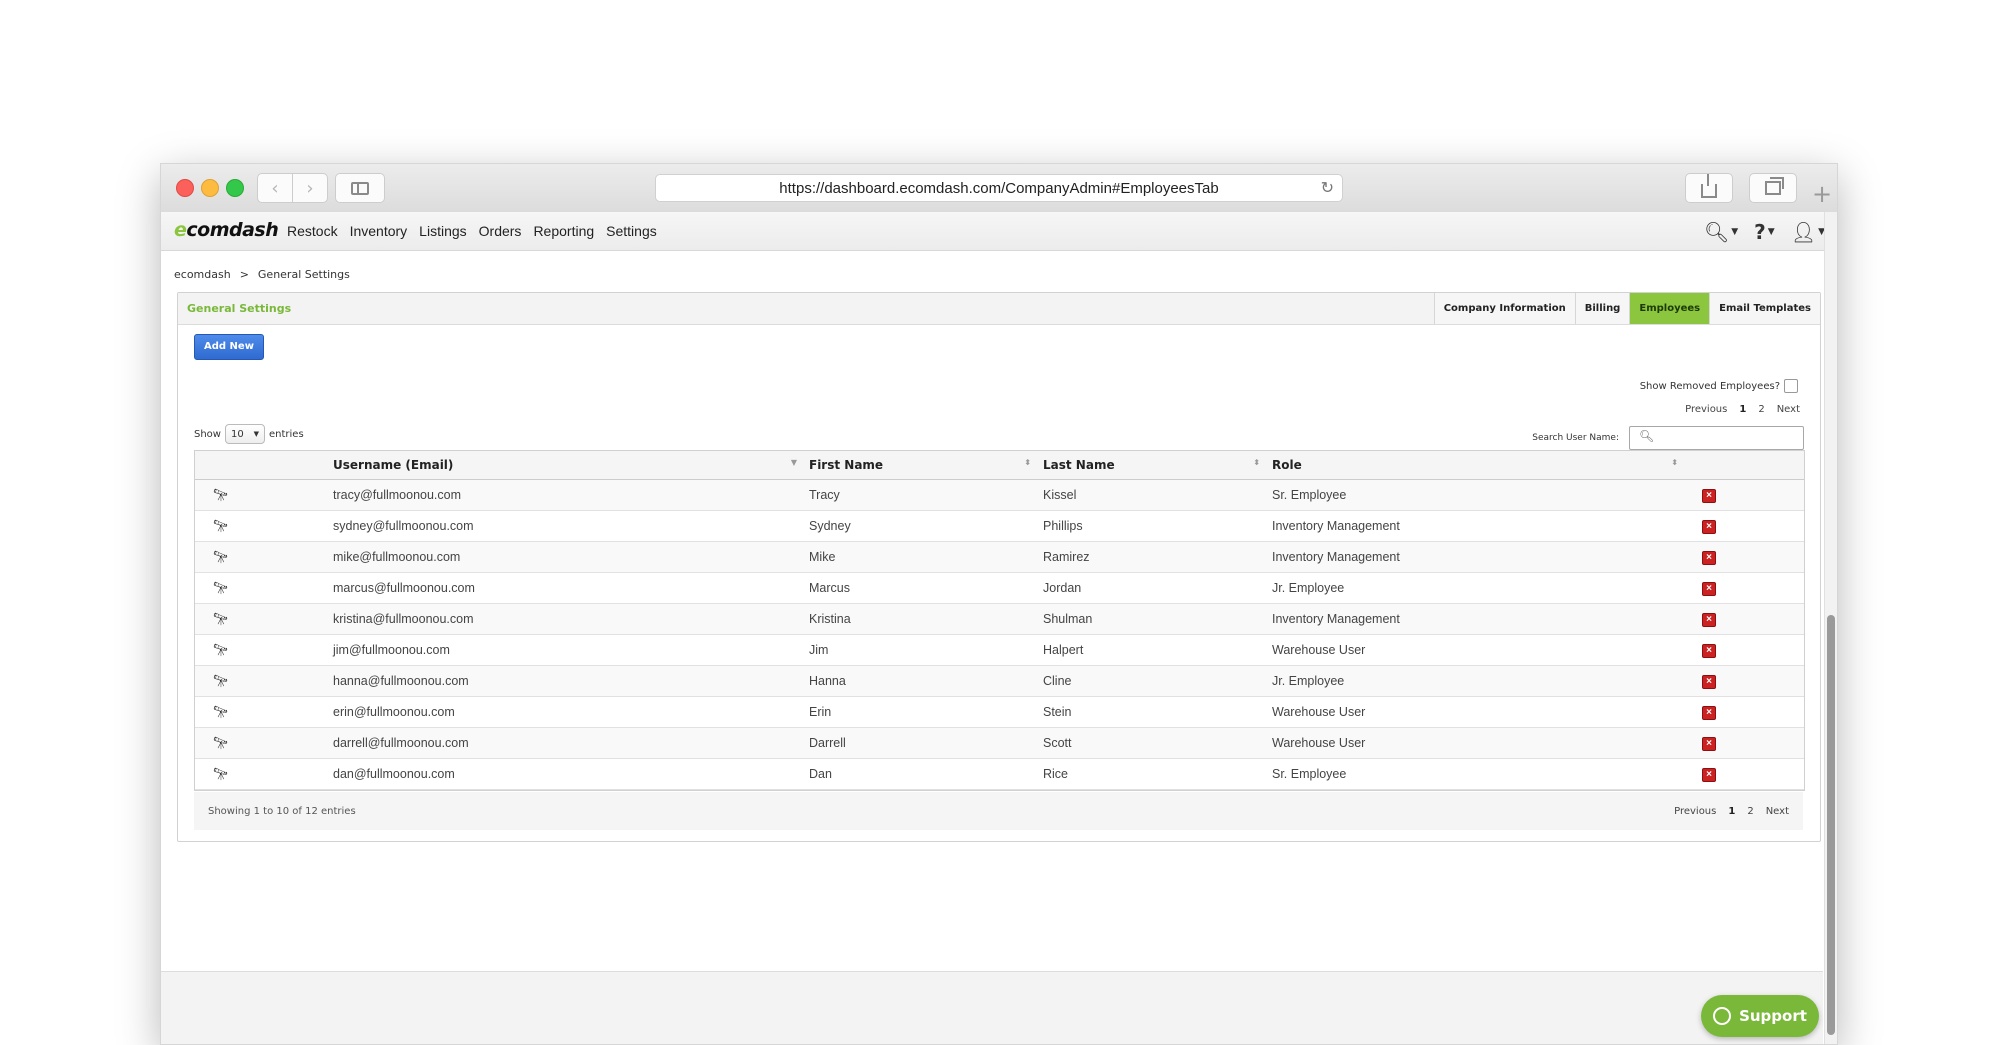 The height and width of the screenshot is (1045, 2000). What do you see at coordinates (827, 681) in the screenshot?
I see `first-name-text: Hanna` at bounding box center [827, 681].